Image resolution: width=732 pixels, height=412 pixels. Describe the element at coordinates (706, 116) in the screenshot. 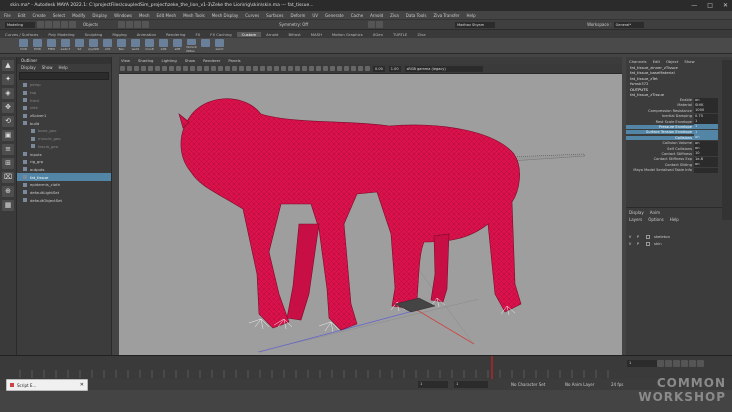

I see `channel-attr-value: 0.75` at that location.